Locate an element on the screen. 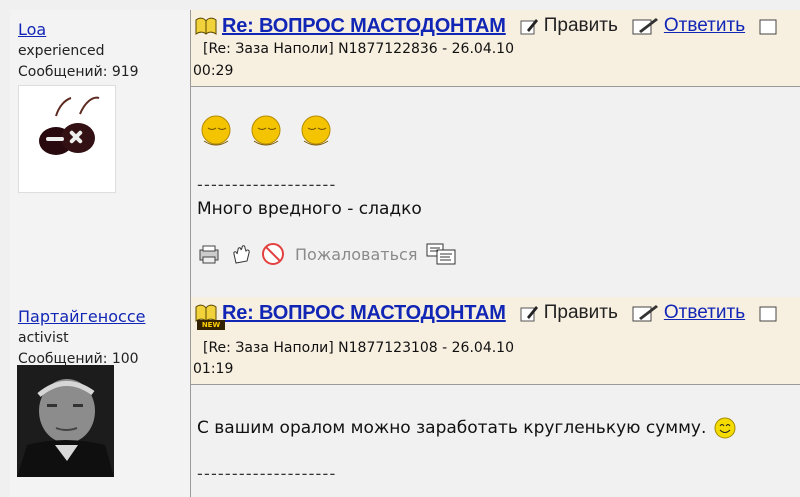 The width and height of the screenshot is (800, 497). printer-icon is located at coordinates (209, 254).